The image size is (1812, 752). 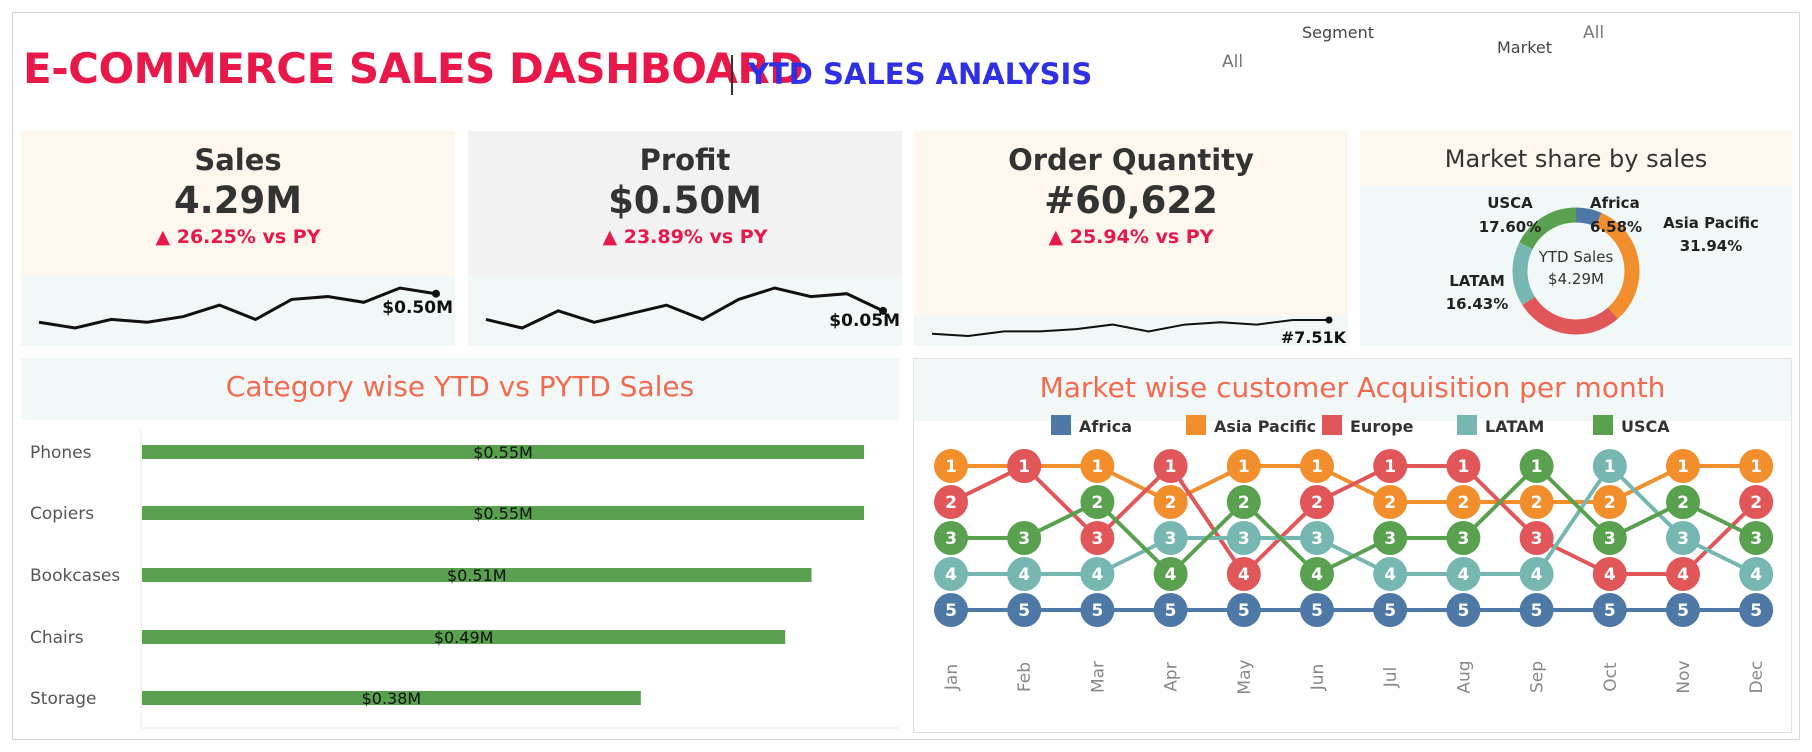 I want to click on month-label: Apr, so click(x=1172, y=676).